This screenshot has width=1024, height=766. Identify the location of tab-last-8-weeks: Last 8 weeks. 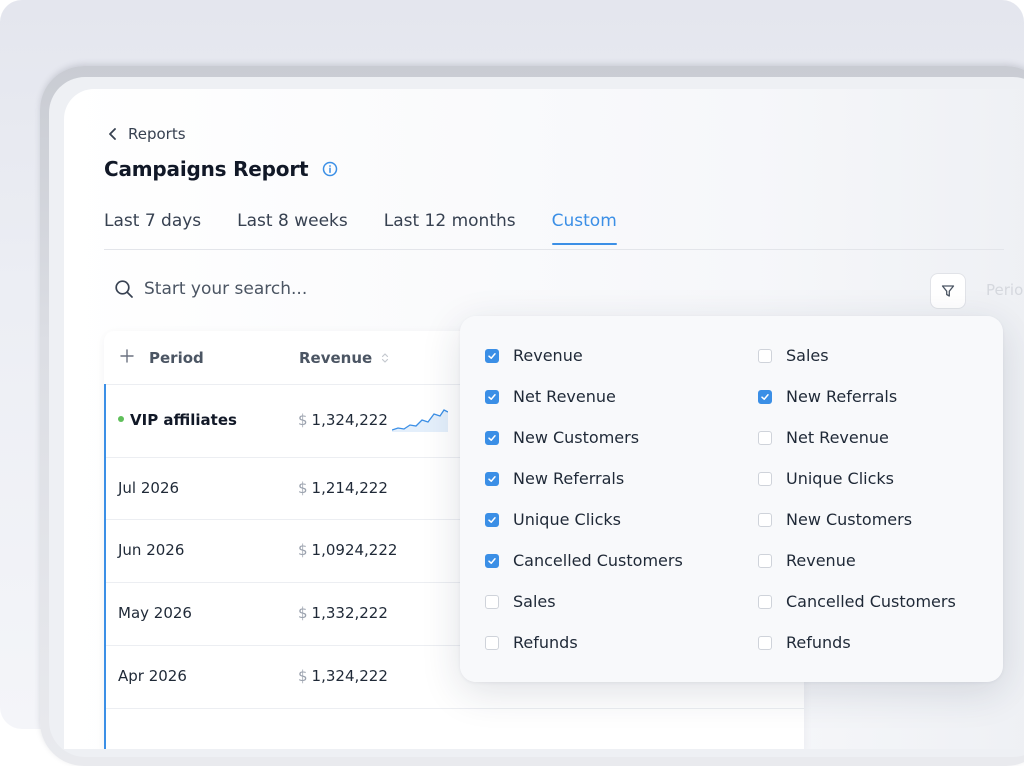
(292, 227).